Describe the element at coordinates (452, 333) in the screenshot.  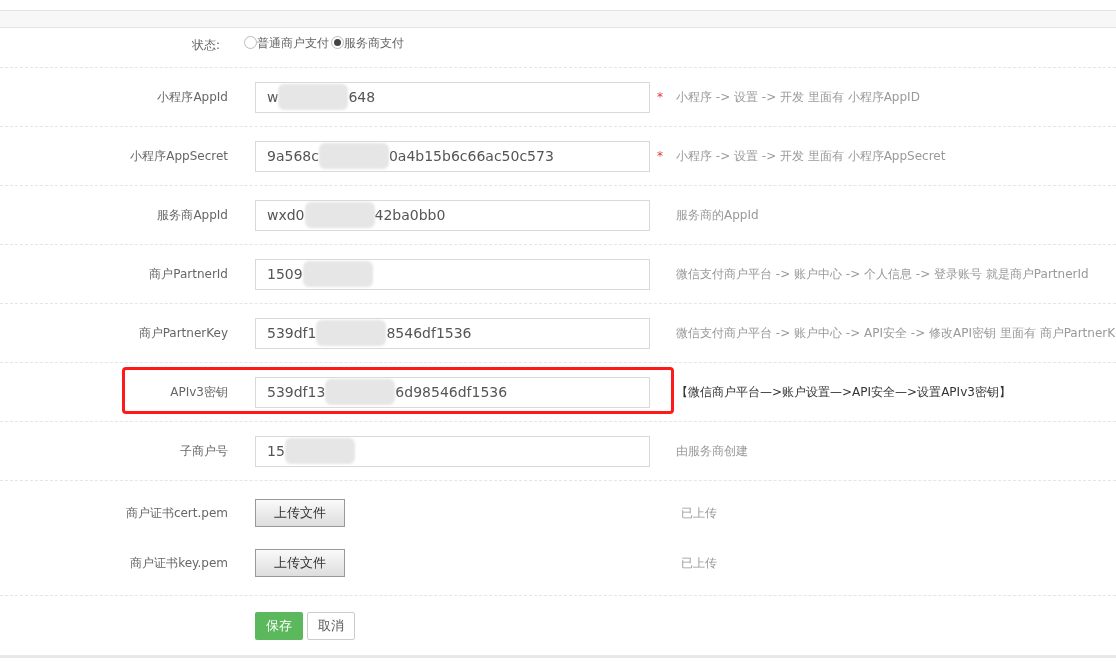
I see `text-field: 539df1 8546df1536` at that location.